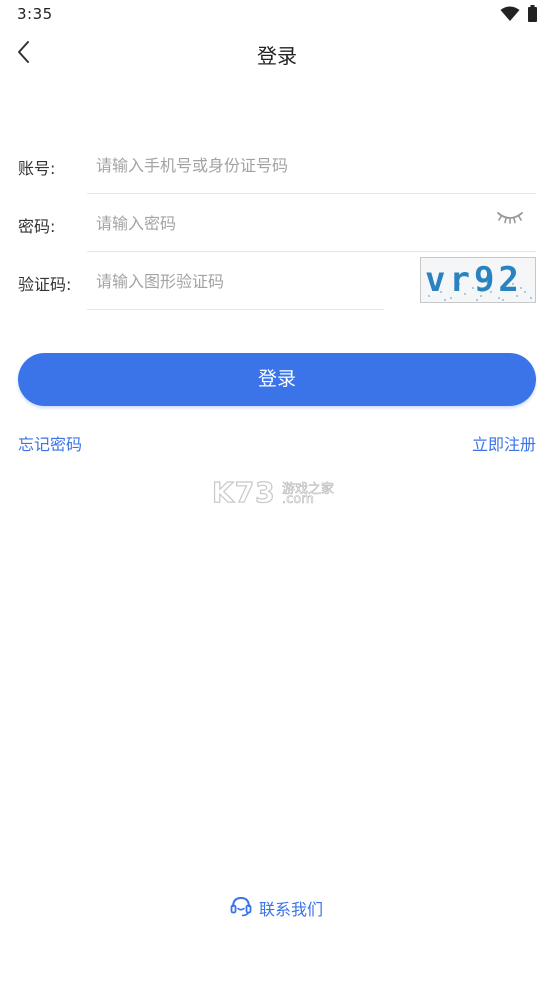  Describe the element at coordinates (291, 223) in the screenshot. I see `password-input` at that location.